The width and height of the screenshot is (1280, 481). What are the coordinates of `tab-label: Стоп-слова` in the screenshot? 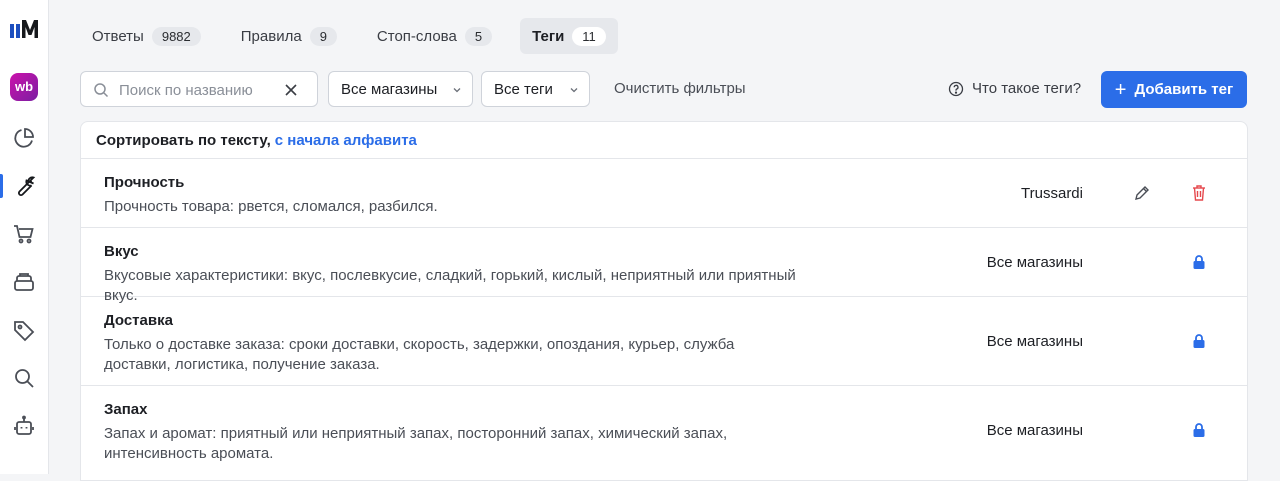 It's located at (416, 36).